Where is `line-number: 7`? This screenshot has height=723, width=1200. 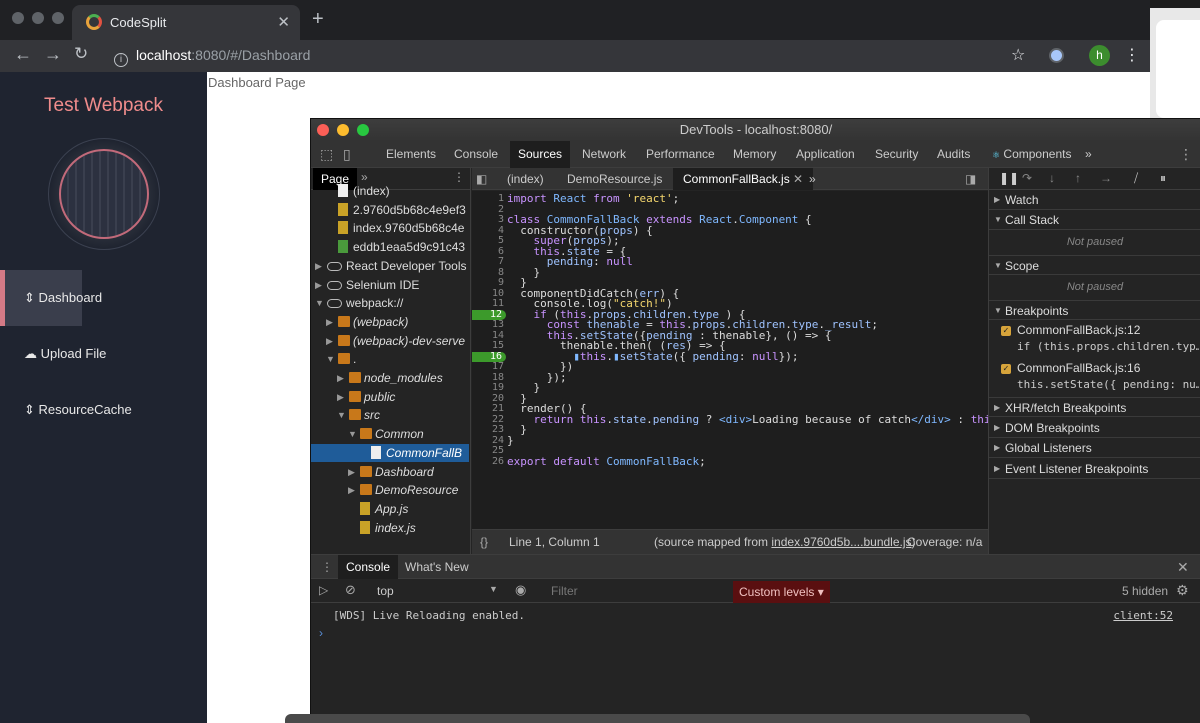
line-number: 7 is located at coordinates (488, 262).